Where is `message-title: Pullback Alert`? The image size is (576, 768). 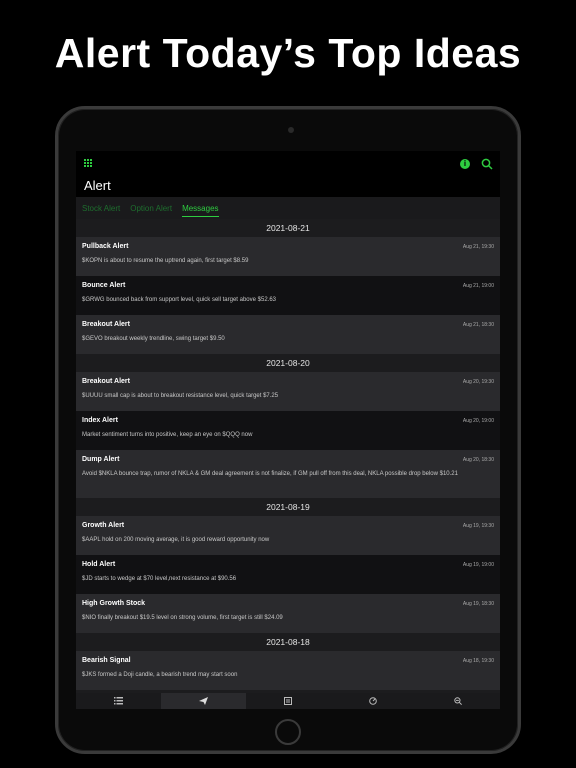
message-title: Pullback Alert is located at coordinates (105, 246).